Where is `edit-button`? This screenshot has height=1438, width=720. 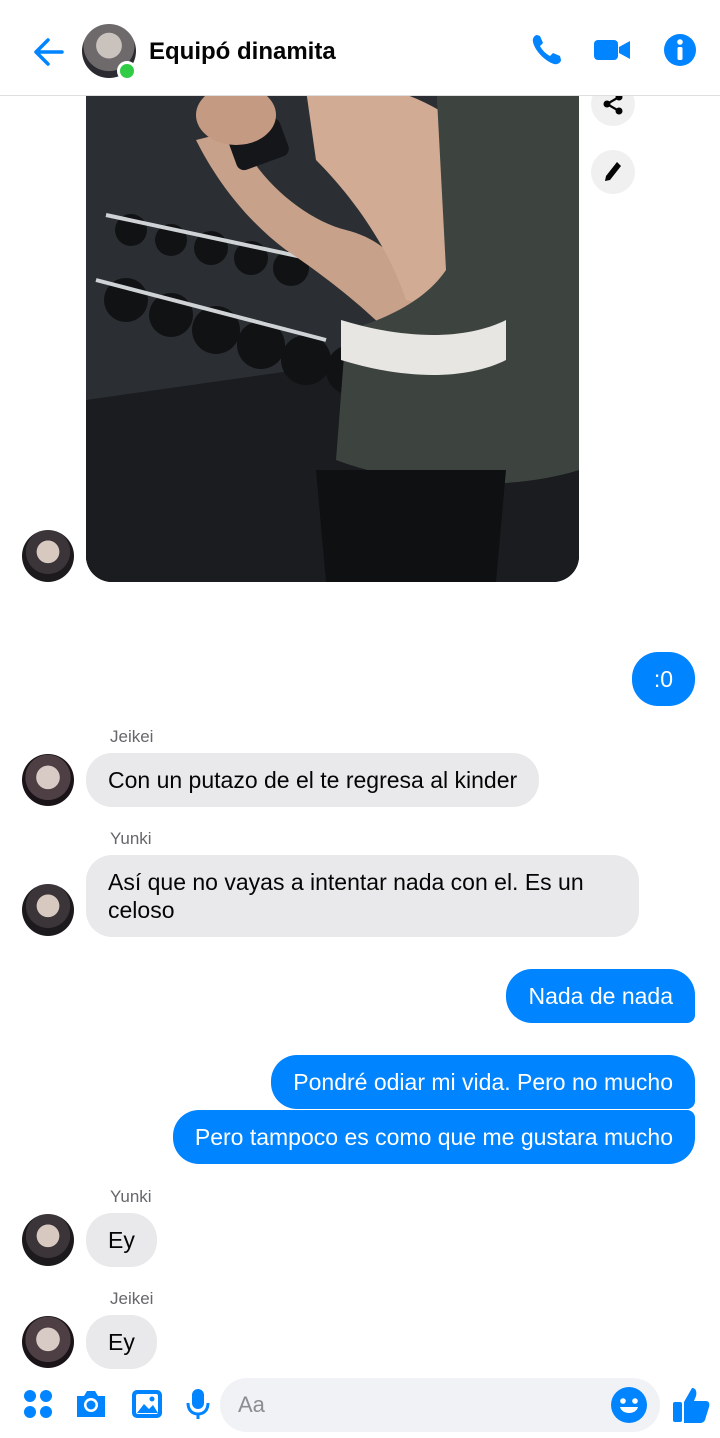
edit-button is located at coordinates (613, 172).